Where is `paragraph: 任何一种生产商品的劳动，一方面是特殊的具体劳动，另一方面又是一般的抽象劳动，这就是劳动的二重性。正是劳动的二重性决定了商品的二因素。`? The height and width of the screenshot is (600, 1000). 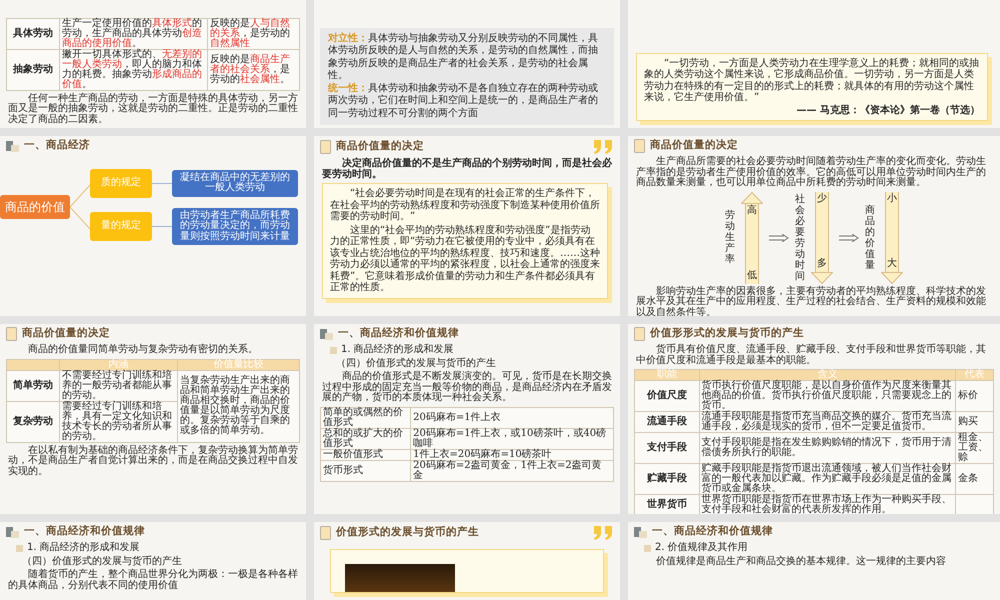 paragraph: 任何一种生产商品的劳动，一方面是特殊的具体劳动，另一方面又是一般的抽象劳动，这就是劳动的二重性。正是劳动的二重性决定了商品的二因素。 is located at coordinates (153, 109).